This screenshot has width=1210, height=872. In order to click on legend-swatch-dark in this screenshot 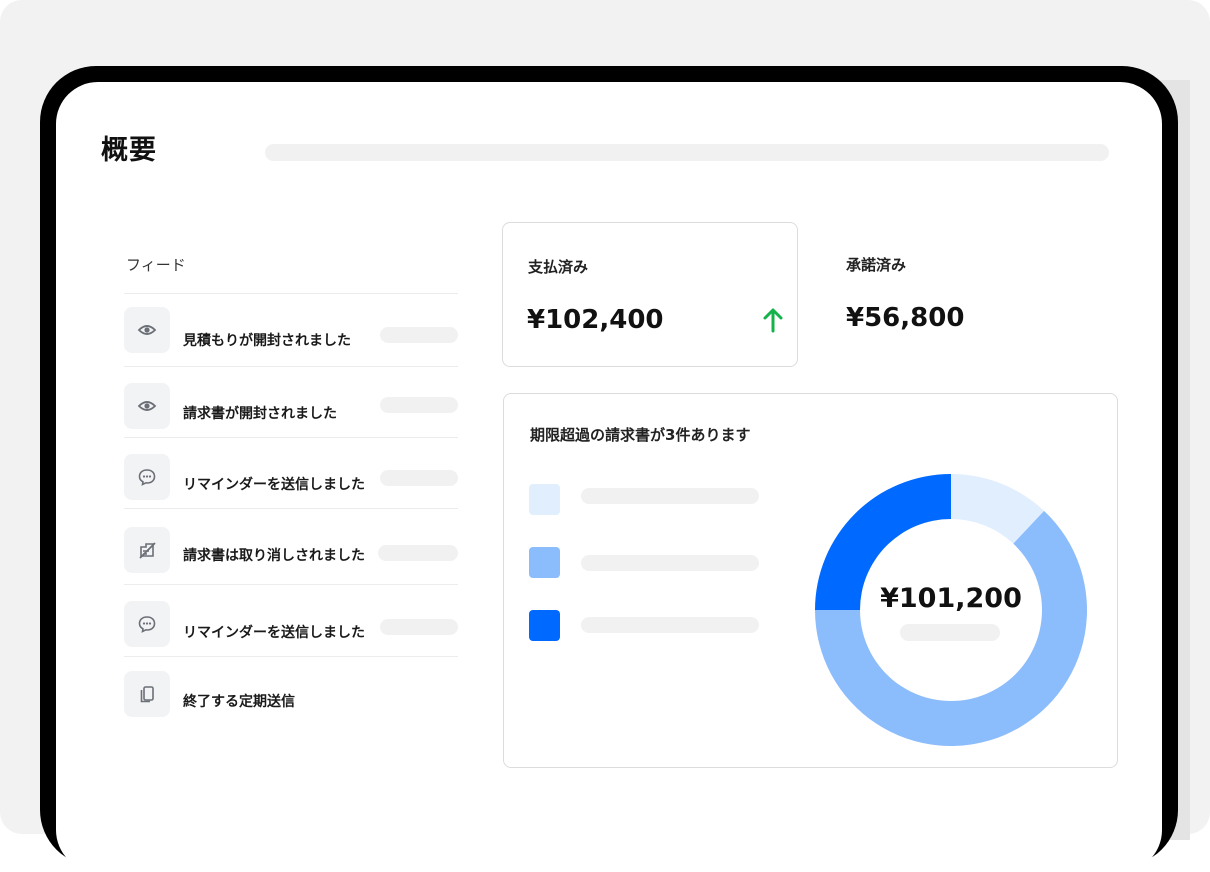, I will do `click(544, 625)`.